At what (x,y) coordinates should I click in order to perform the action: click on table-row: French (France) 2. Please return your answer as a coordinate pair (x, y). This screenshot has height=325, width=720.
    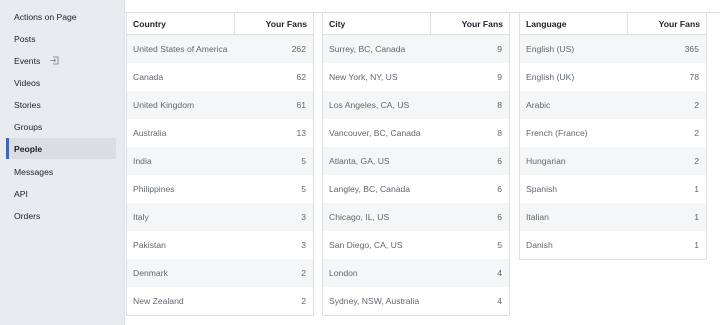
    Looking at the image, I should click on (613, 133).